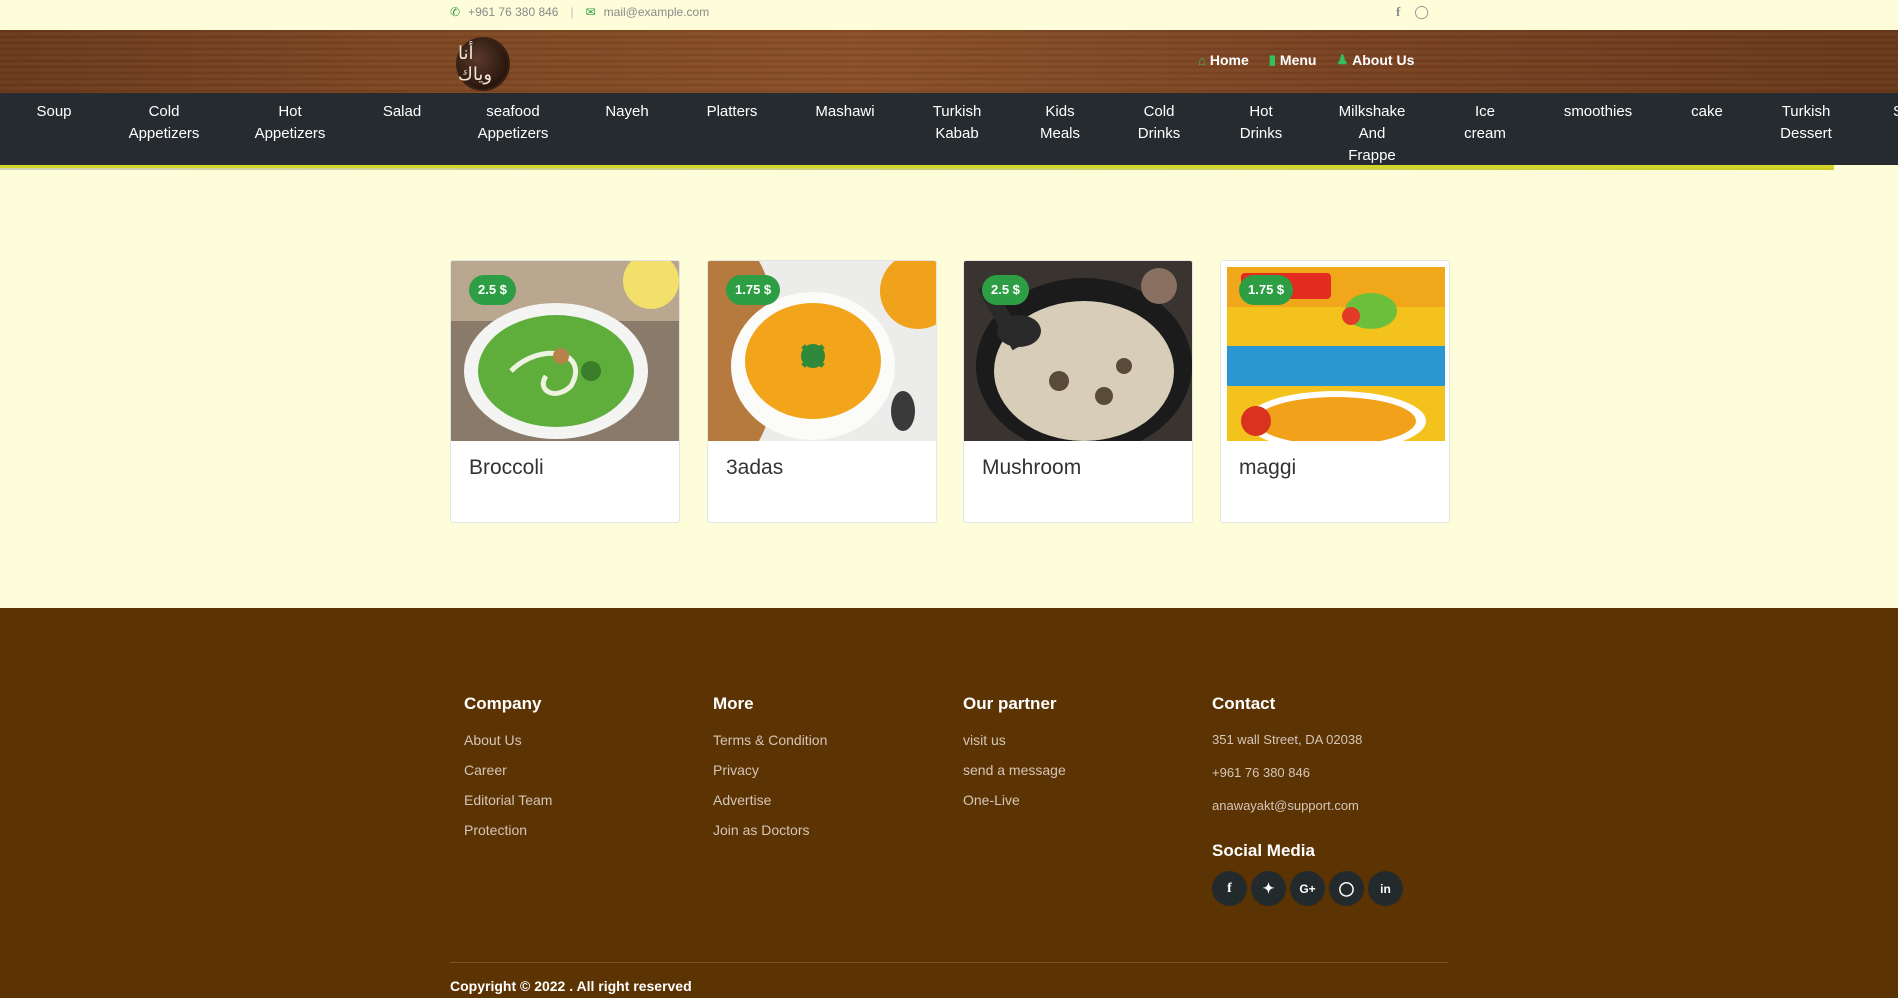 This screenshot has width=1898, height=998. What do you see at coordinates (917, 169) in the screenshot?
I see `category-underline-shadow` at bounding box center [917, 169].